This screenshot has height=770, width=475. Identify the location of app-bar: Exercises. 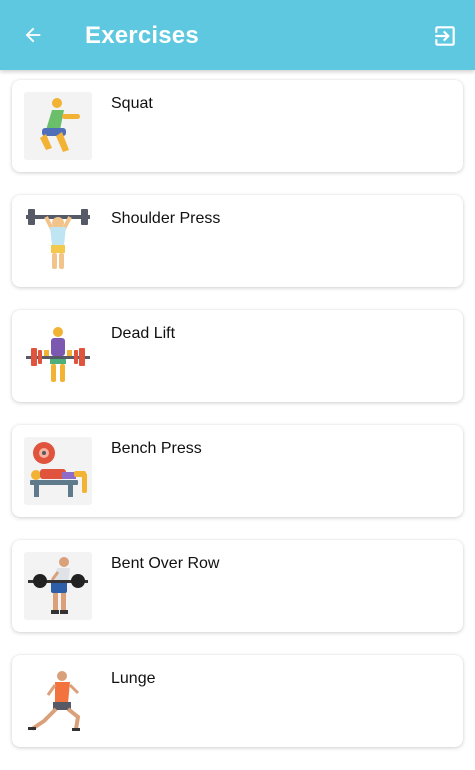
(237, 35).